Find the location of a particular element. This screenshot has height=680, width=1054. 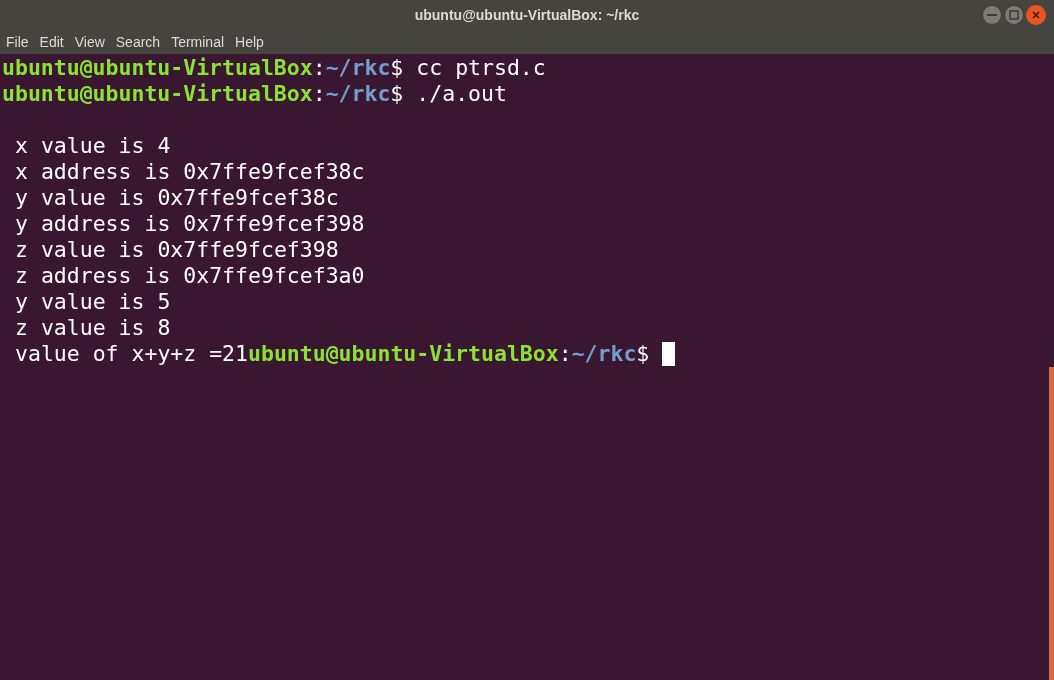

menu-item: Terminal is located at coordinates (198, 42).